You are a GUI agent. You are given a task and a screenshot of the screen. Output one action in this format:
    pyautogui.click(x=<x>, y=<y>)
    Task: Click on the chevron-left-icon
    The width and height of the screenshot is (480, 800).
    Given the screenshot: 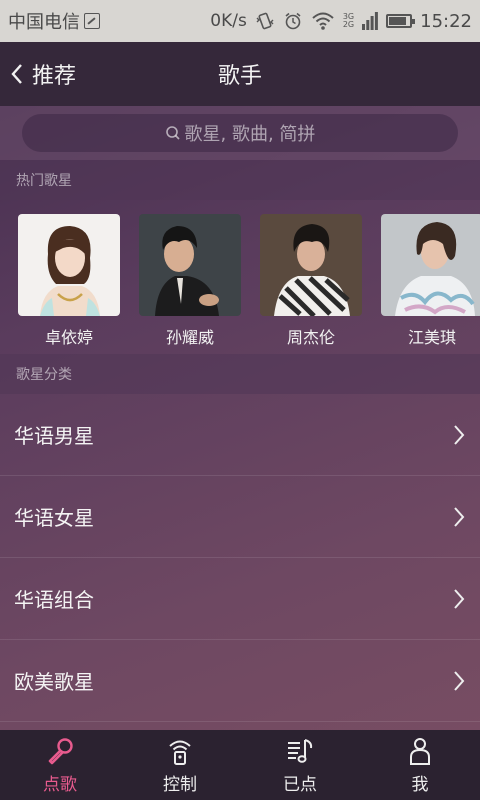 What is the action you would take?
    pyautogui.click(x=16, y=74)
    